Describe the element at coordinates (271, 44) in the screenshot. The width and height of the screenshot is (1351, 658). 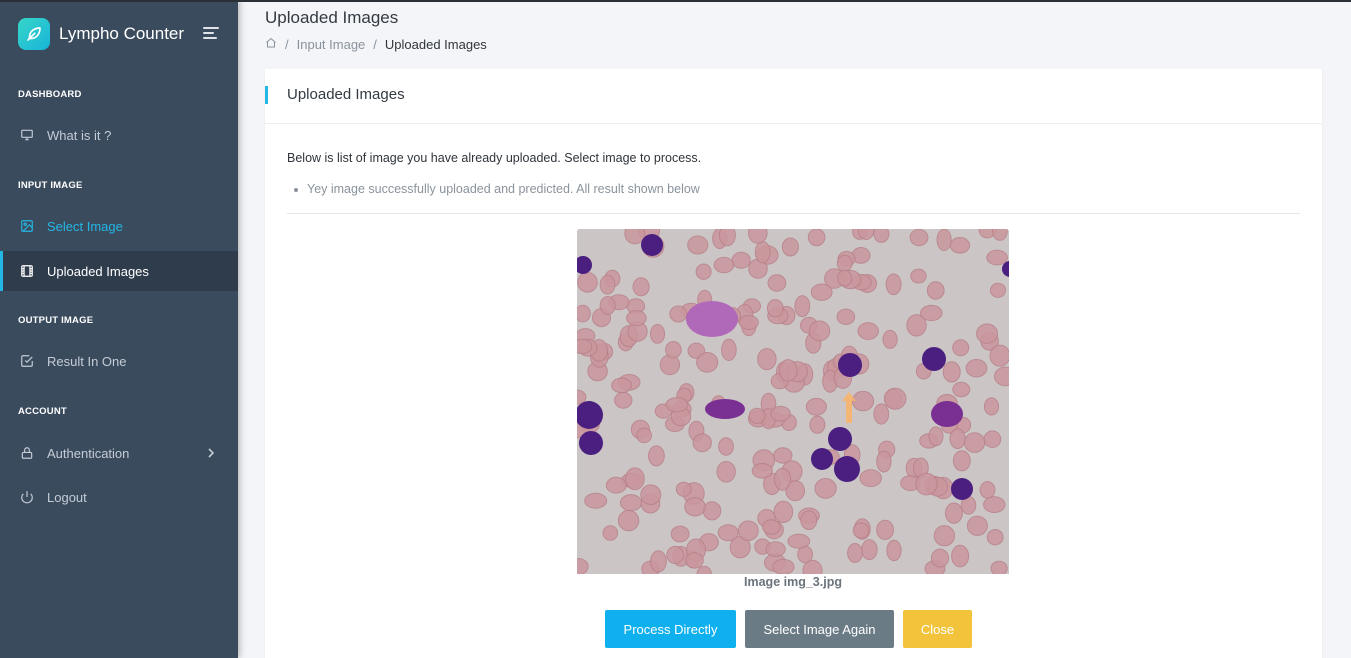
I see `home-icon` at that location.